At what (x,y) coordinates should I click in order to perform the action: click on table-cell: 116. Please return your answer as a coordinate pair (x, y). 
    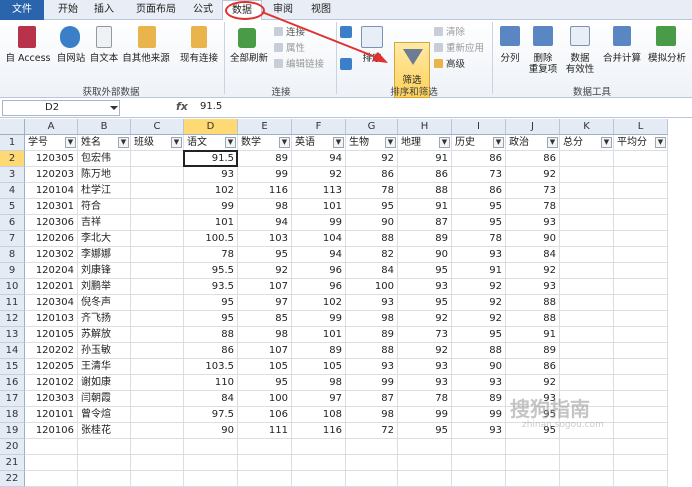
    Looking at the image, I should click on (265, 191).